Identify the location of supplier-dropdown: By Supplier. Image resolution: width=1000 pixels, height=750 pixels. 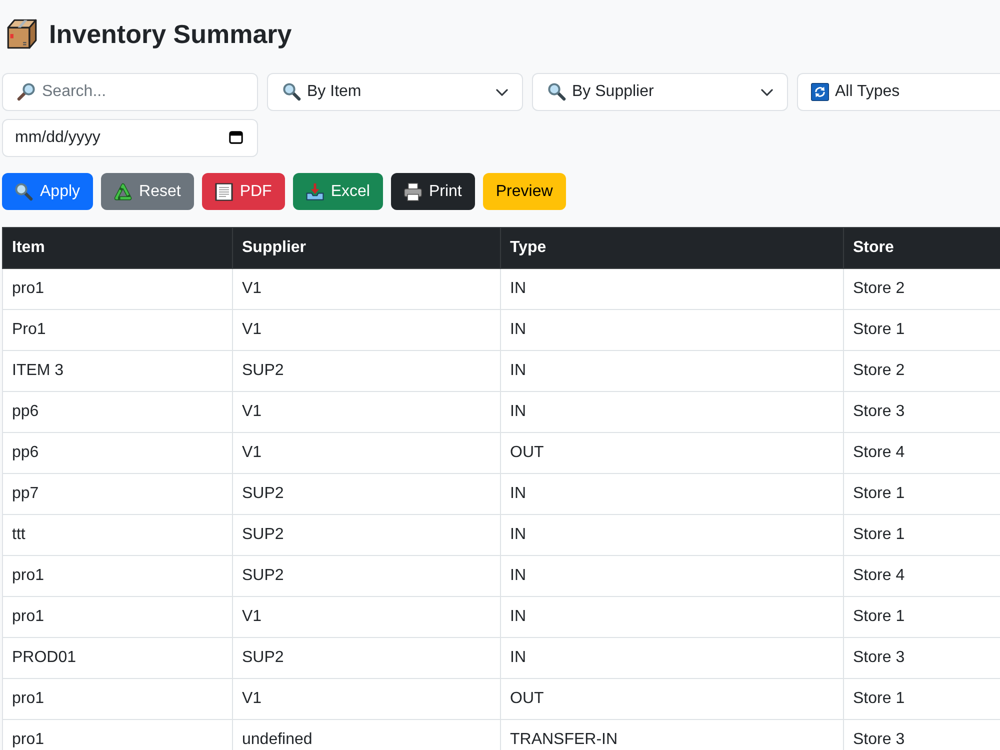
(660, 92).